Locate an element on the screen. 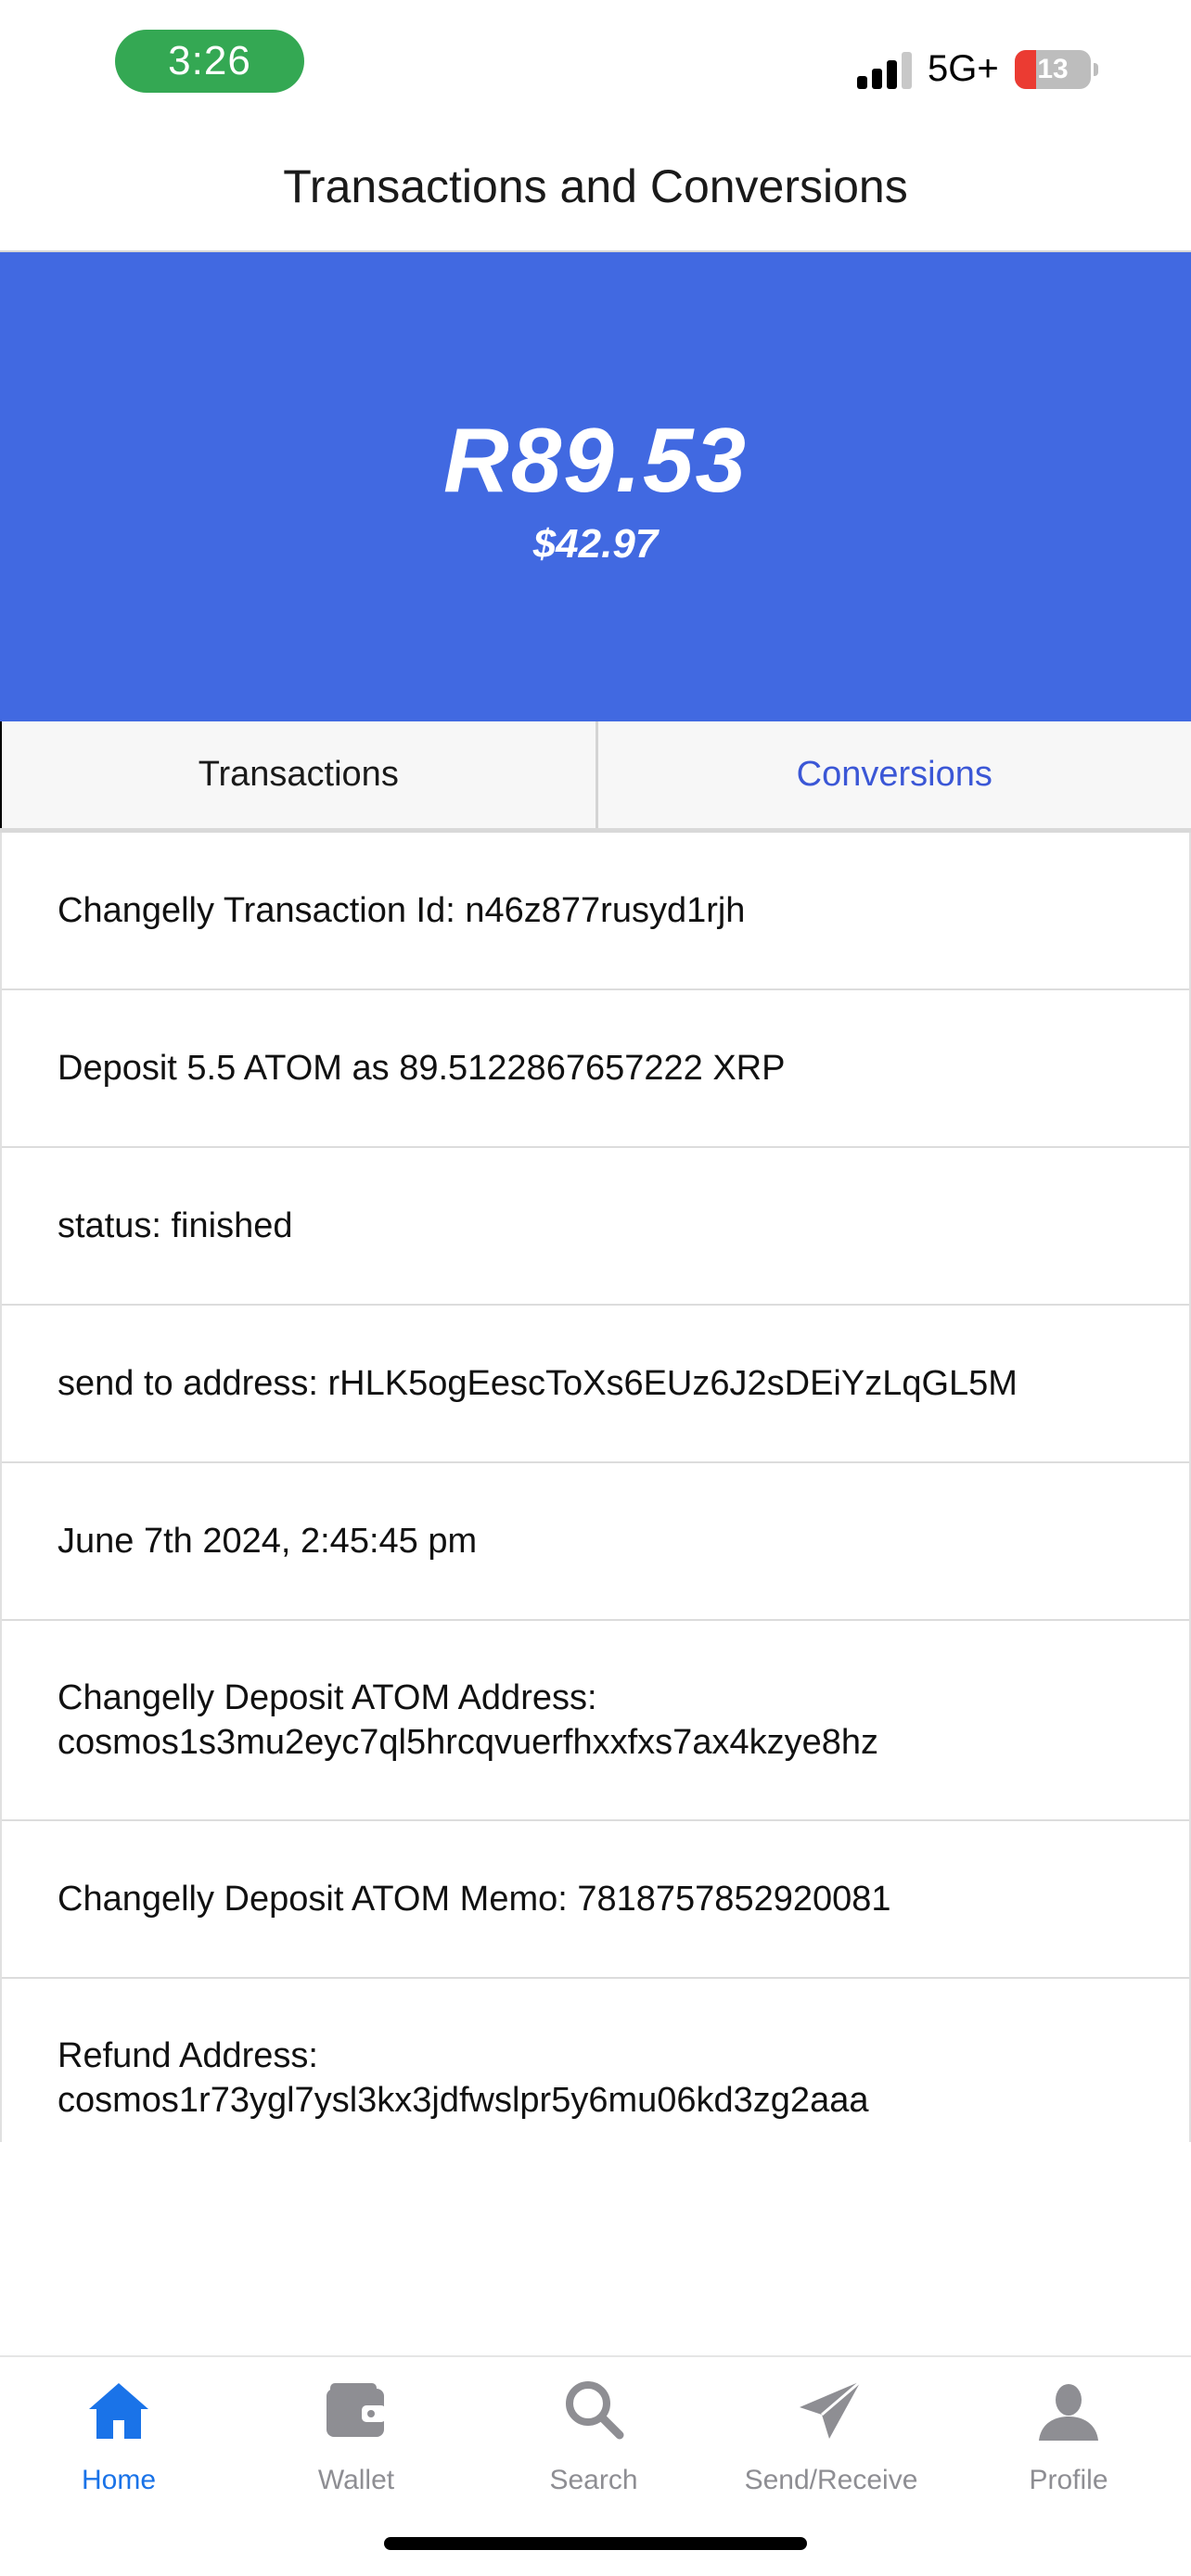 The image size is (1191, 2576). nav-send-receive: Send/Receive is located at coordinates (831, 2435).